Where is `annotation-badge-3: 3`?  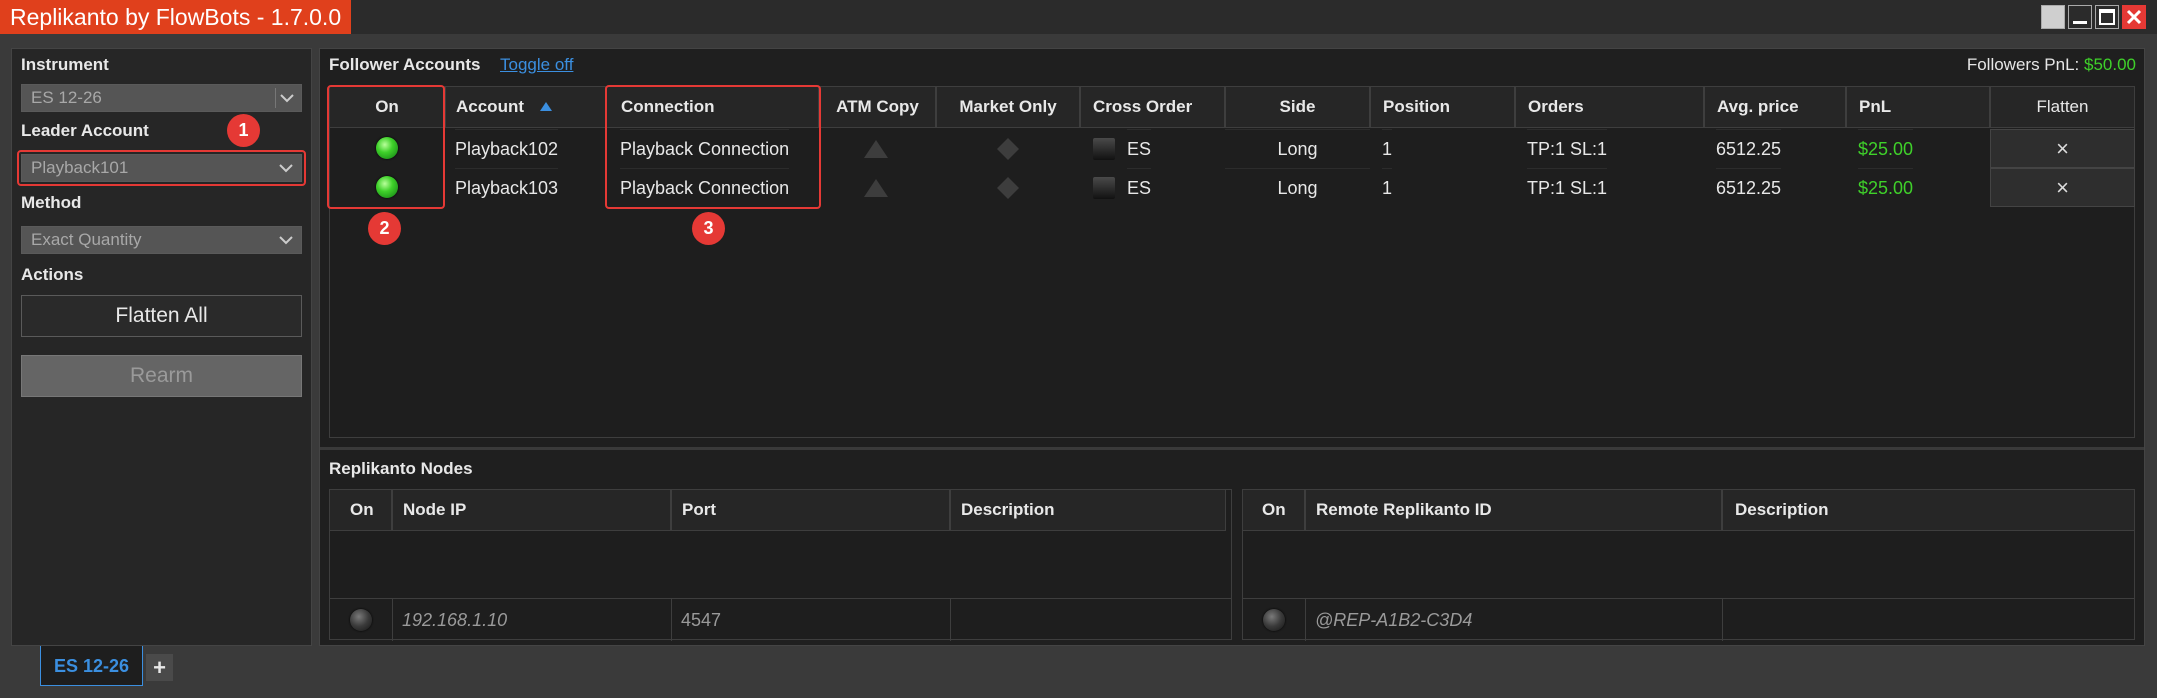 annotation-badge-3: 3 is located at coordinates (708, 228).